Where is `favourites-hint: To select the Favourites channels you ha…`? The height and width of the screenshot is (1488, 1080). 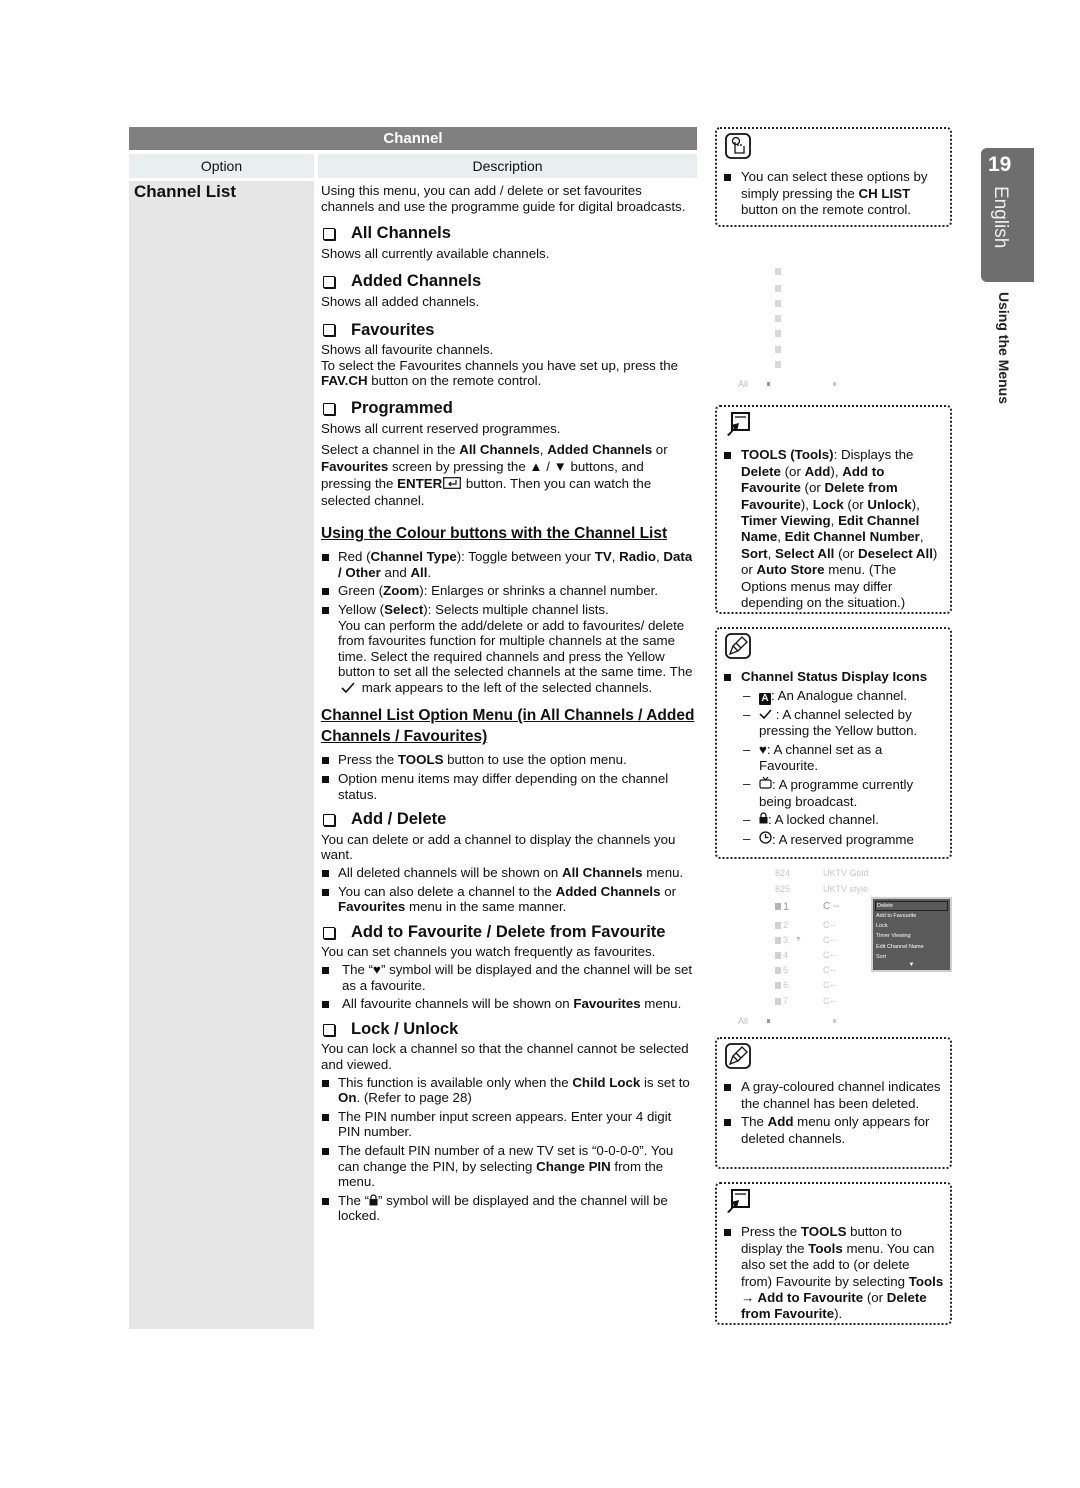
favourites-hint: To select the Favourites channels you ha… is located at coordinates (500, 373).